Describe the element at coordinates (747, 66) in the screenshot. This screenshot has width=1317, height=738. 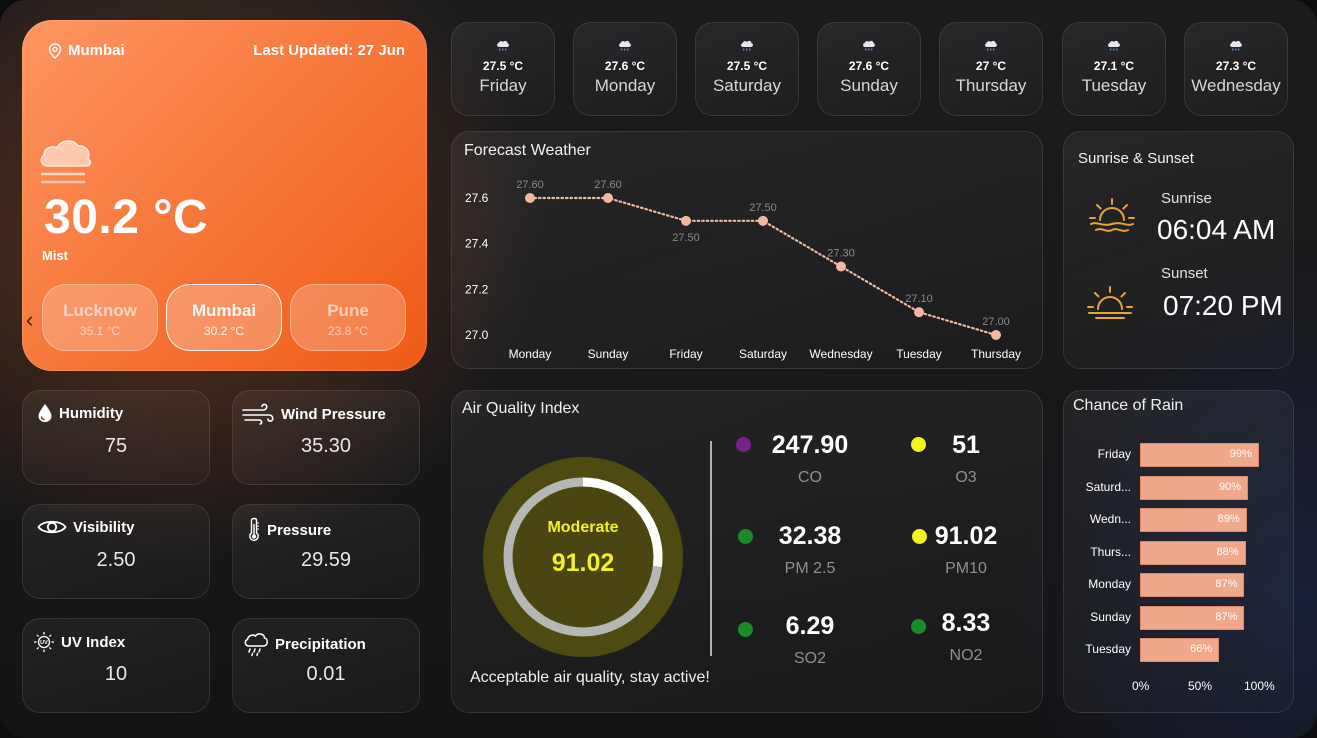
I see `day-temp: 27.5 °C` at that location.